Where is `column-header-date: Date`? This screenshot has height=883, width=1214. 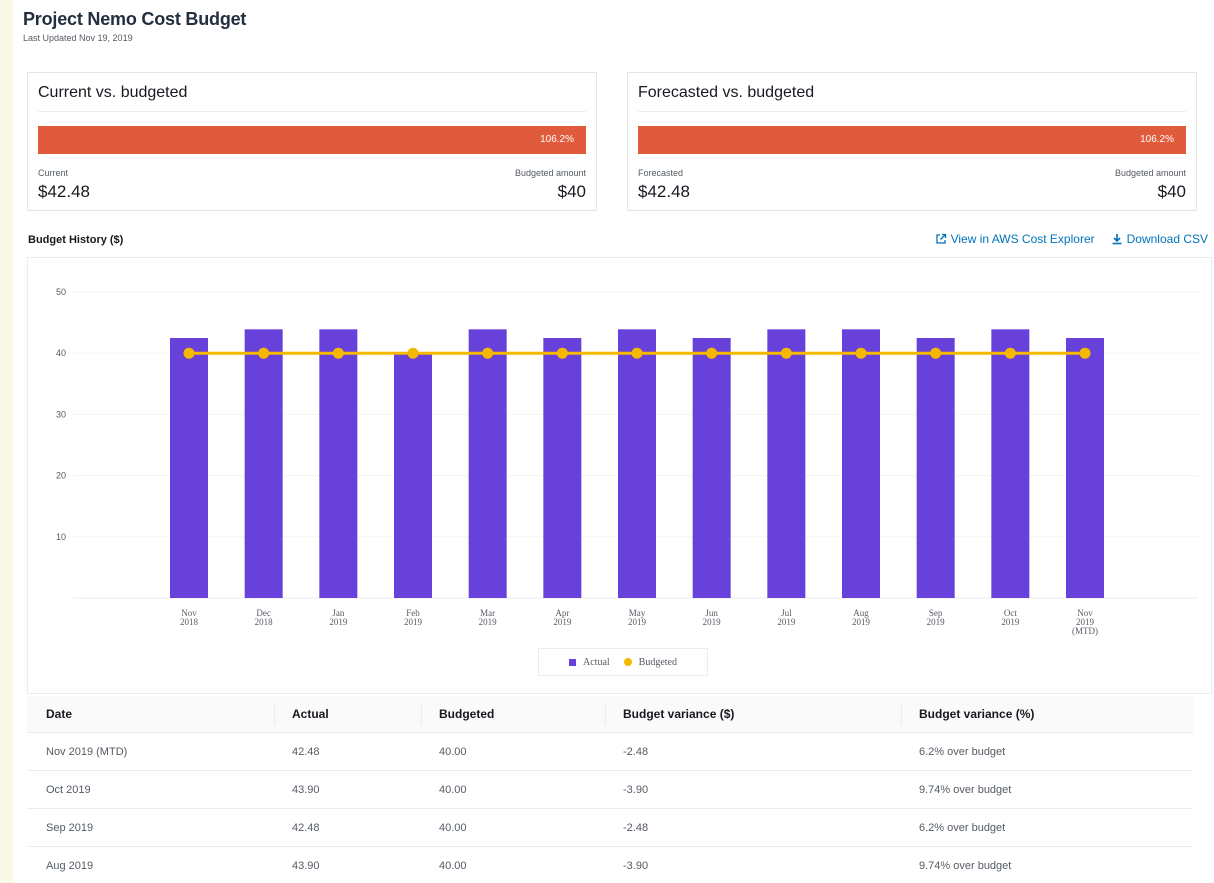 column-header-date: Date is located at coordinates (59, 714).